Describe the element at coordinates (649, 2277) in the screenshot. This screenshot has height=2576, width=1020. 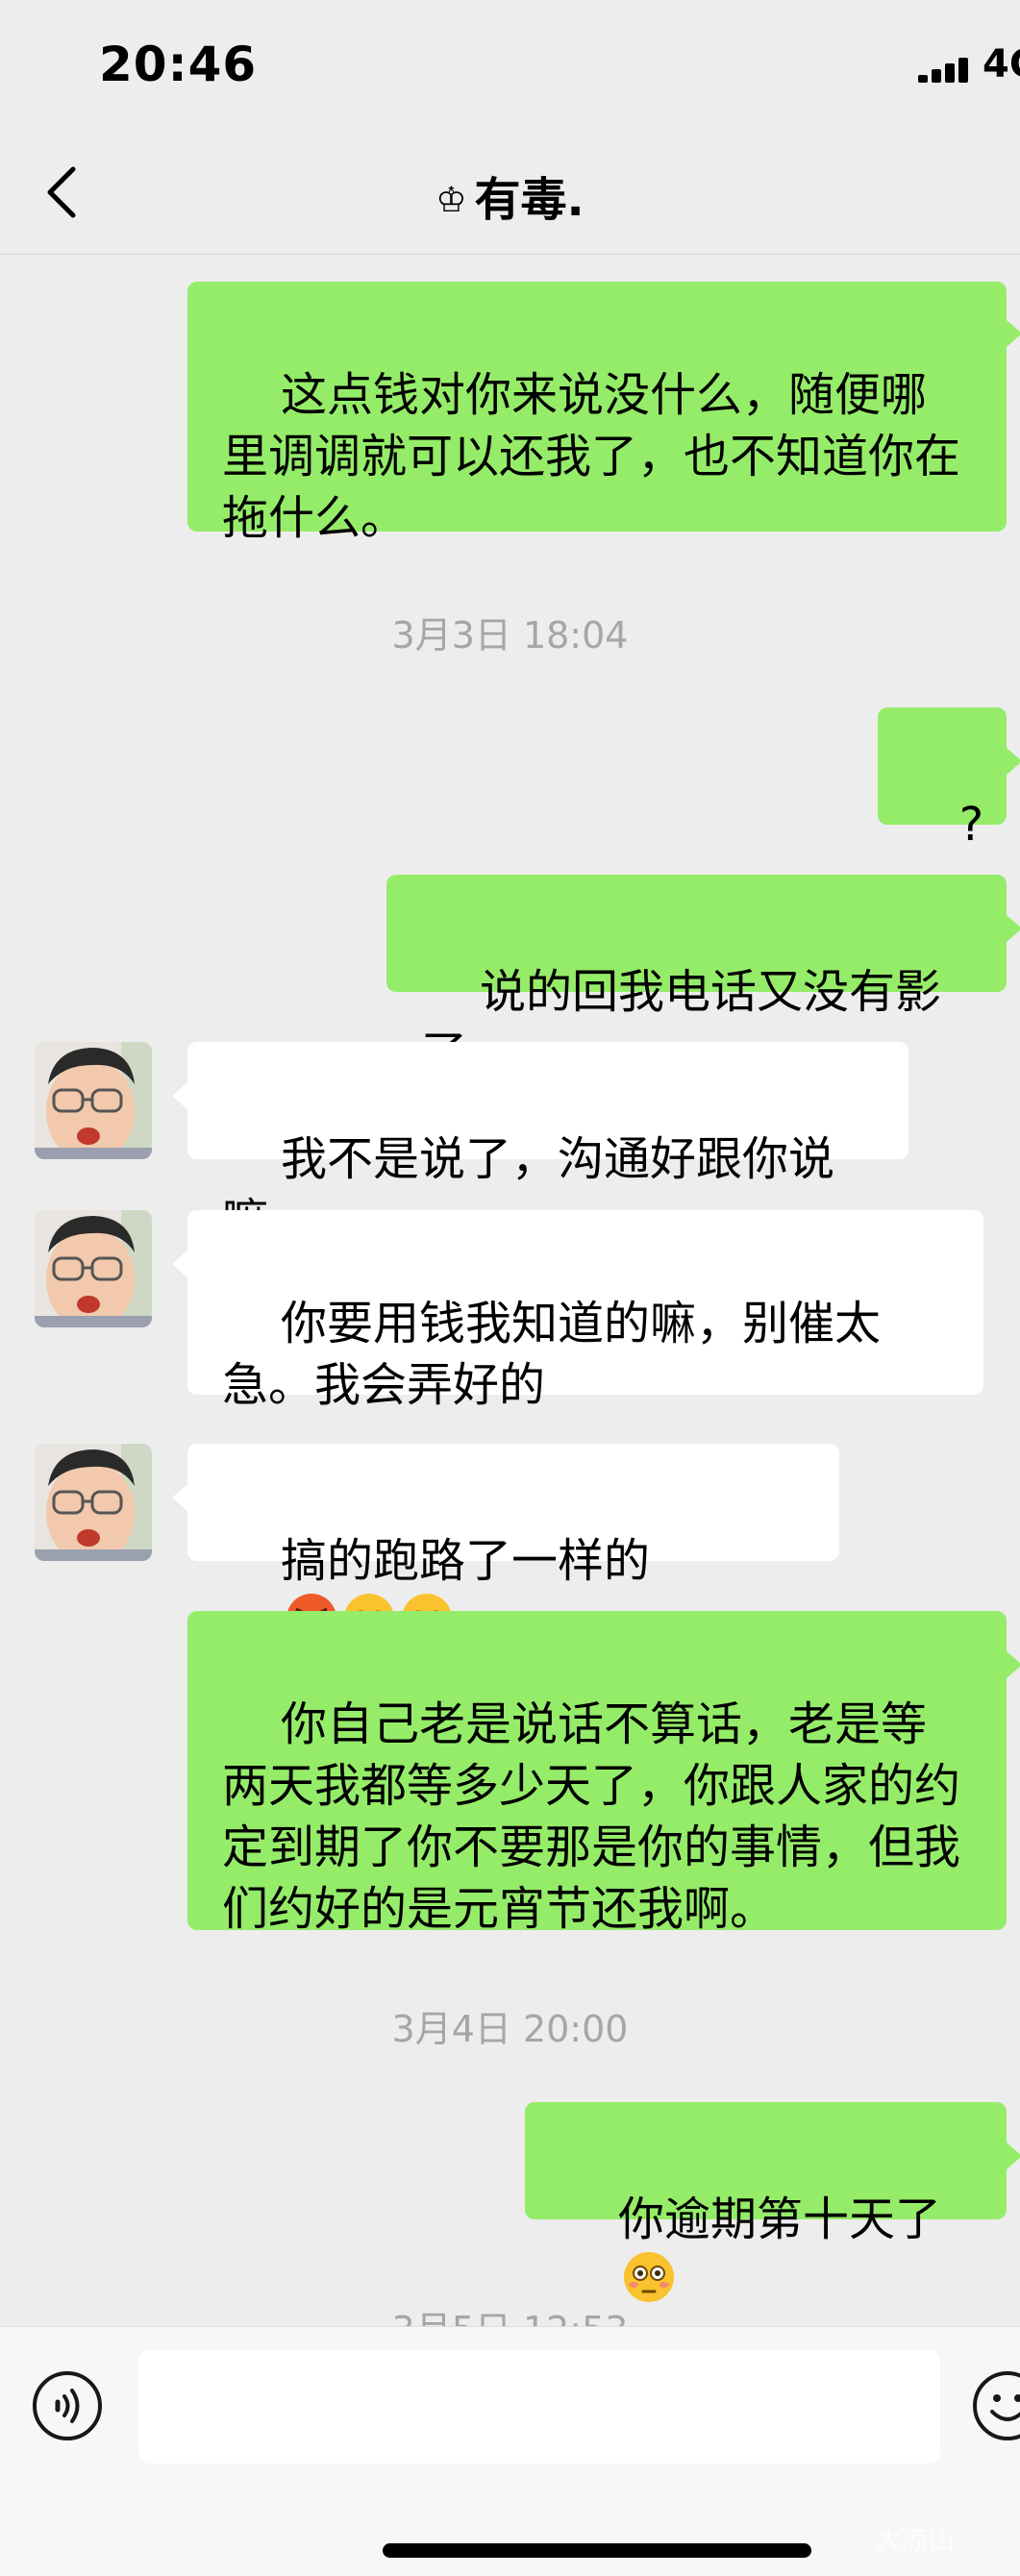
I see `flushed-face-emoji` at that location.